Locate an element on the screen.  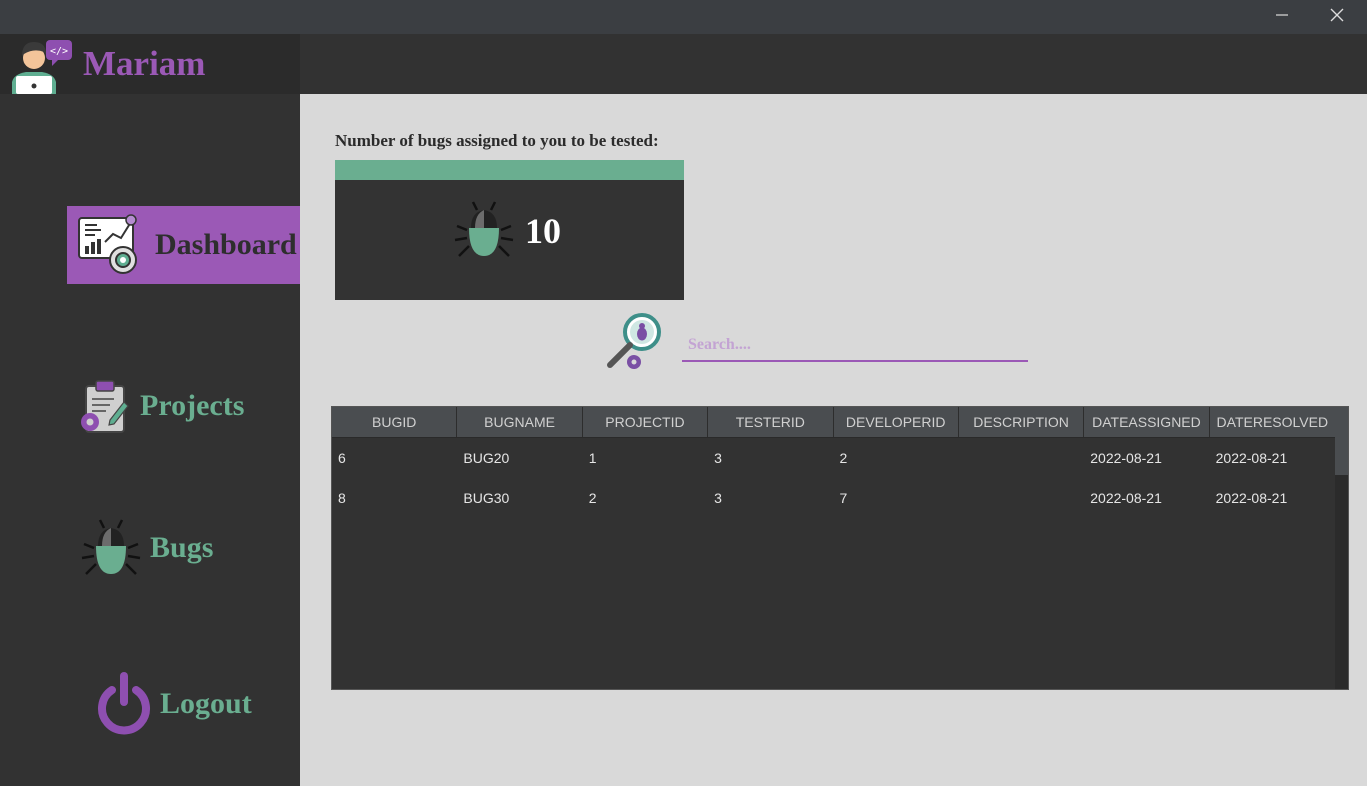
column-header: BUGID is located at coordinates (395, 422).